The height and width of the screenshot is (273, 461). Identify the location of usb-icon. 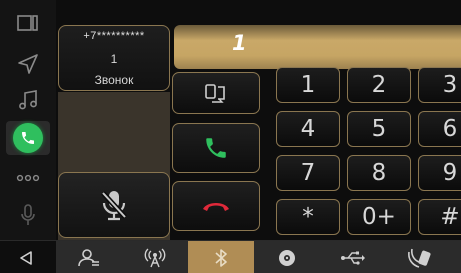
(353, 257).